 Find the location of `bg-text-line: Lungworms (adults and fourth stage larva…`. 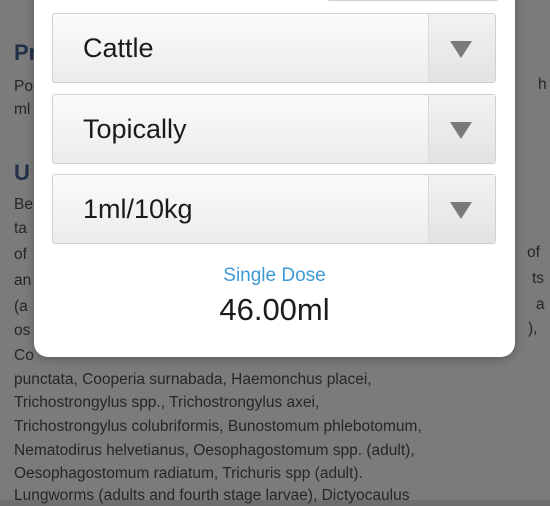

bg-text-line: Lungworms (adults and fourth stage larva… is located at coordinates (212, 495).